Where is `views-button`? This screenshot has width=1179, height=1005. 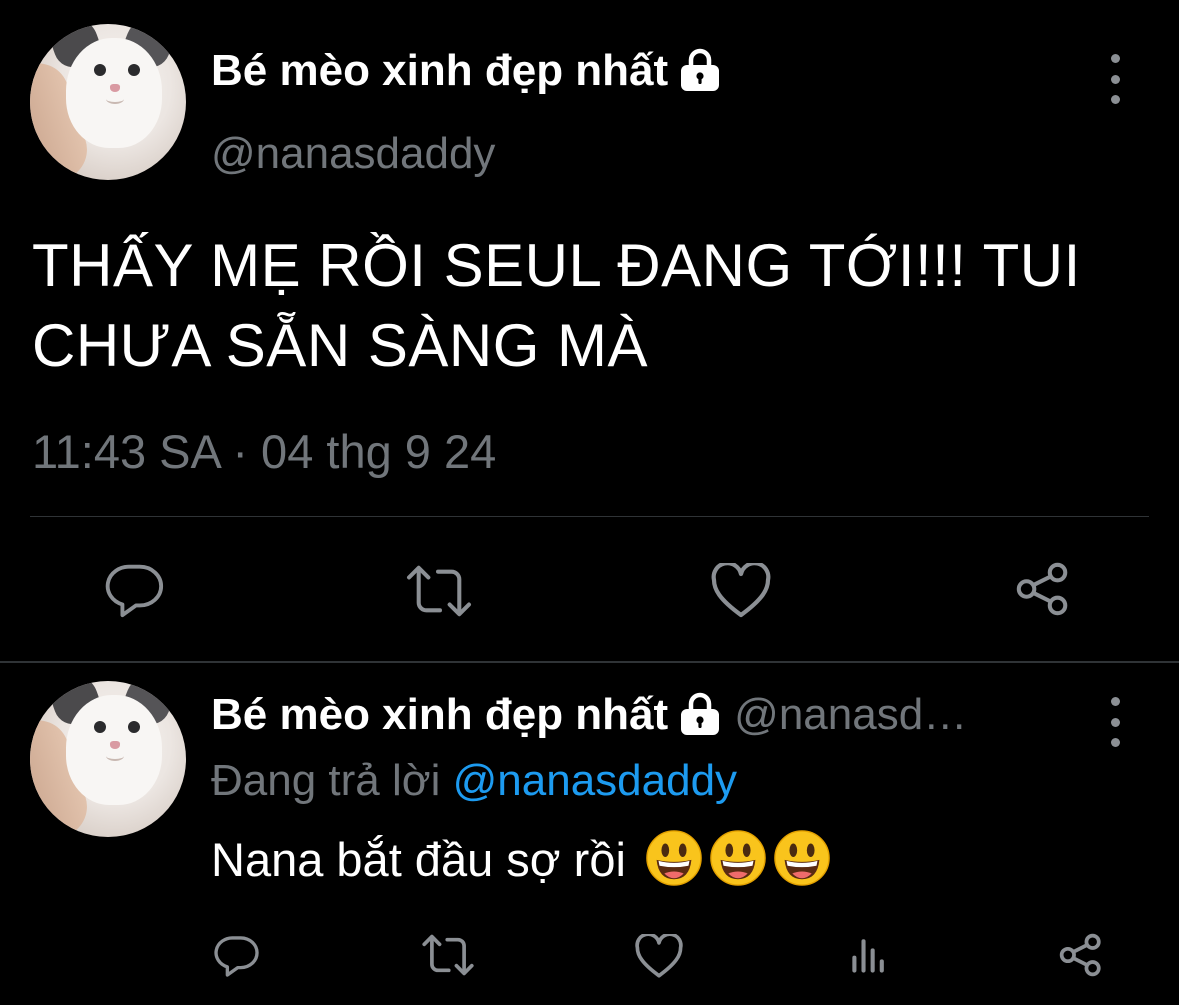
views-button is located at coordinates (869, 955).